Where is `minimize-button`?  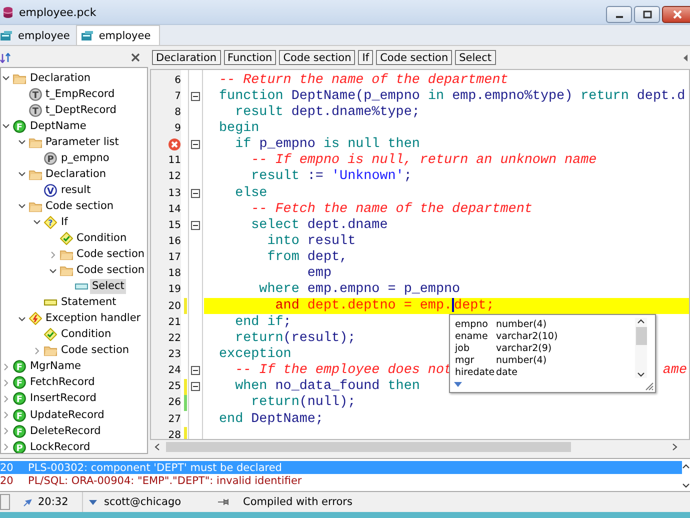 minimize-button is located at coordinates (619, 14).